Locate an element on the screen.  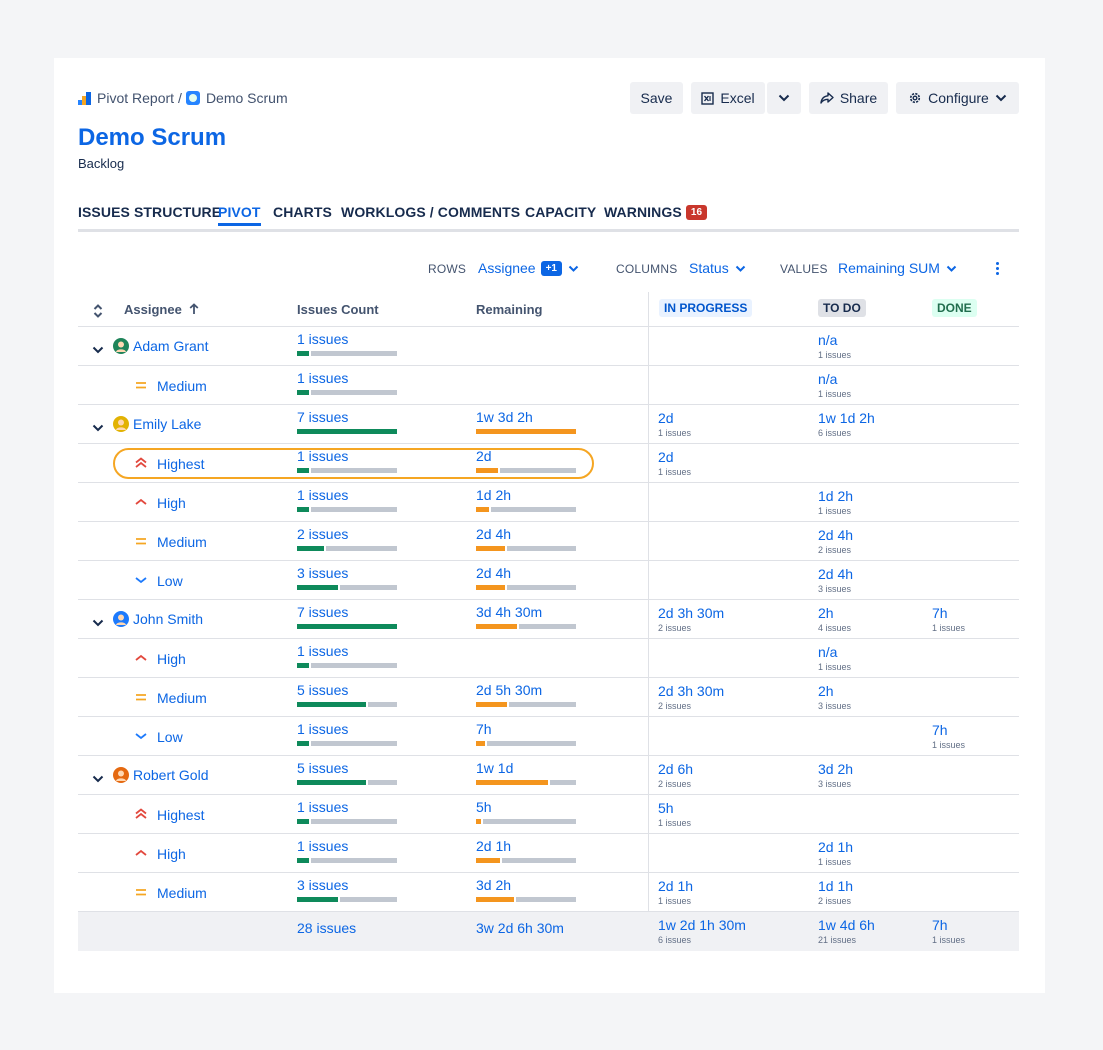
excel-button: Excel is located at coordinates (728, 98).